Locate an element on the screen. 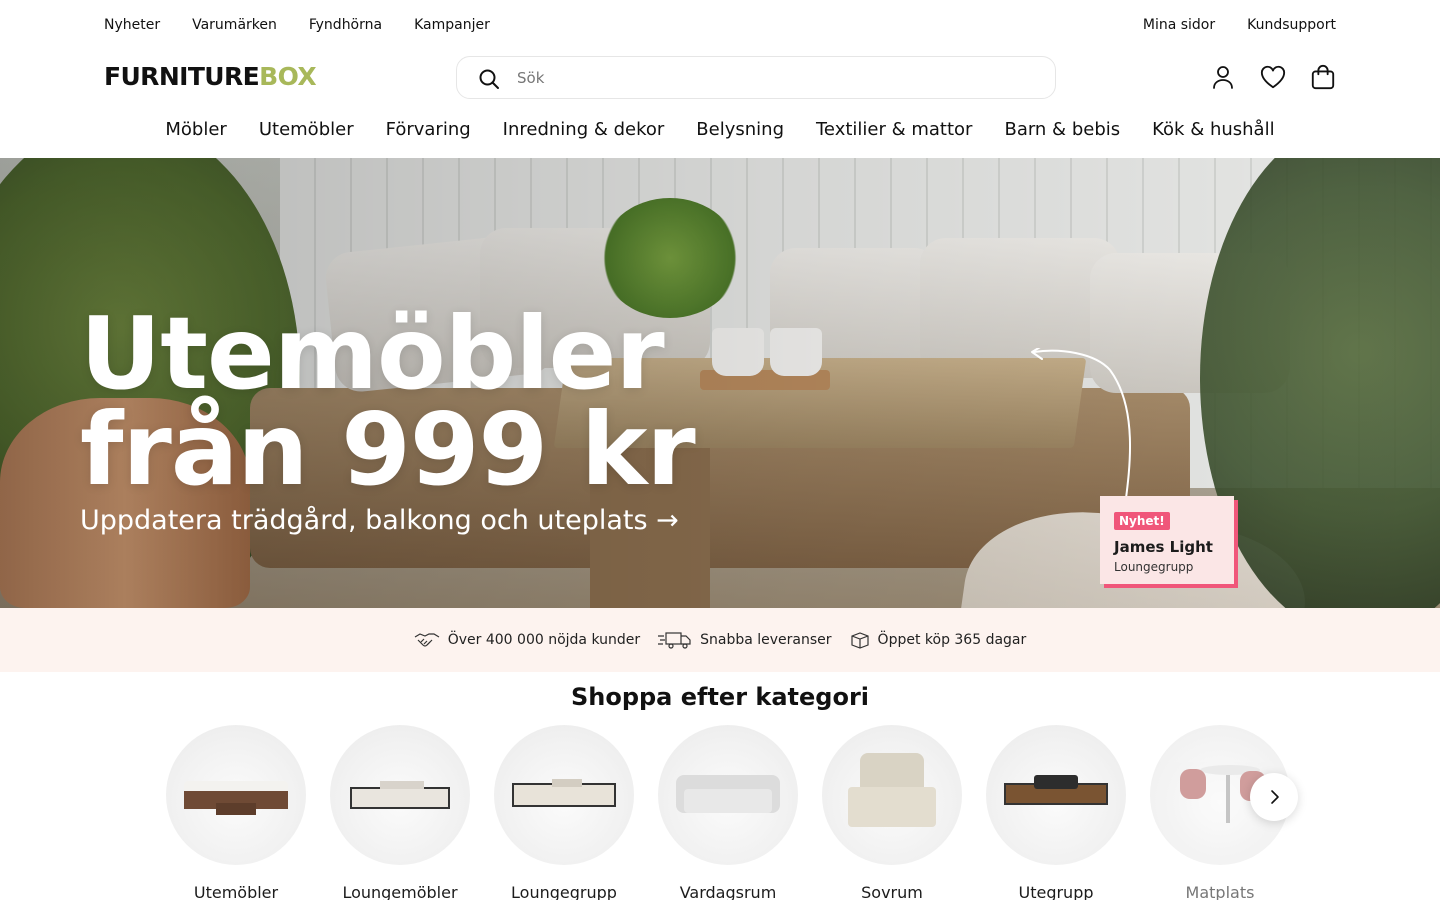 This screenshot has height=900, width=1440. nav-item-mobler: Möbler is located at coordinates (195, 130).